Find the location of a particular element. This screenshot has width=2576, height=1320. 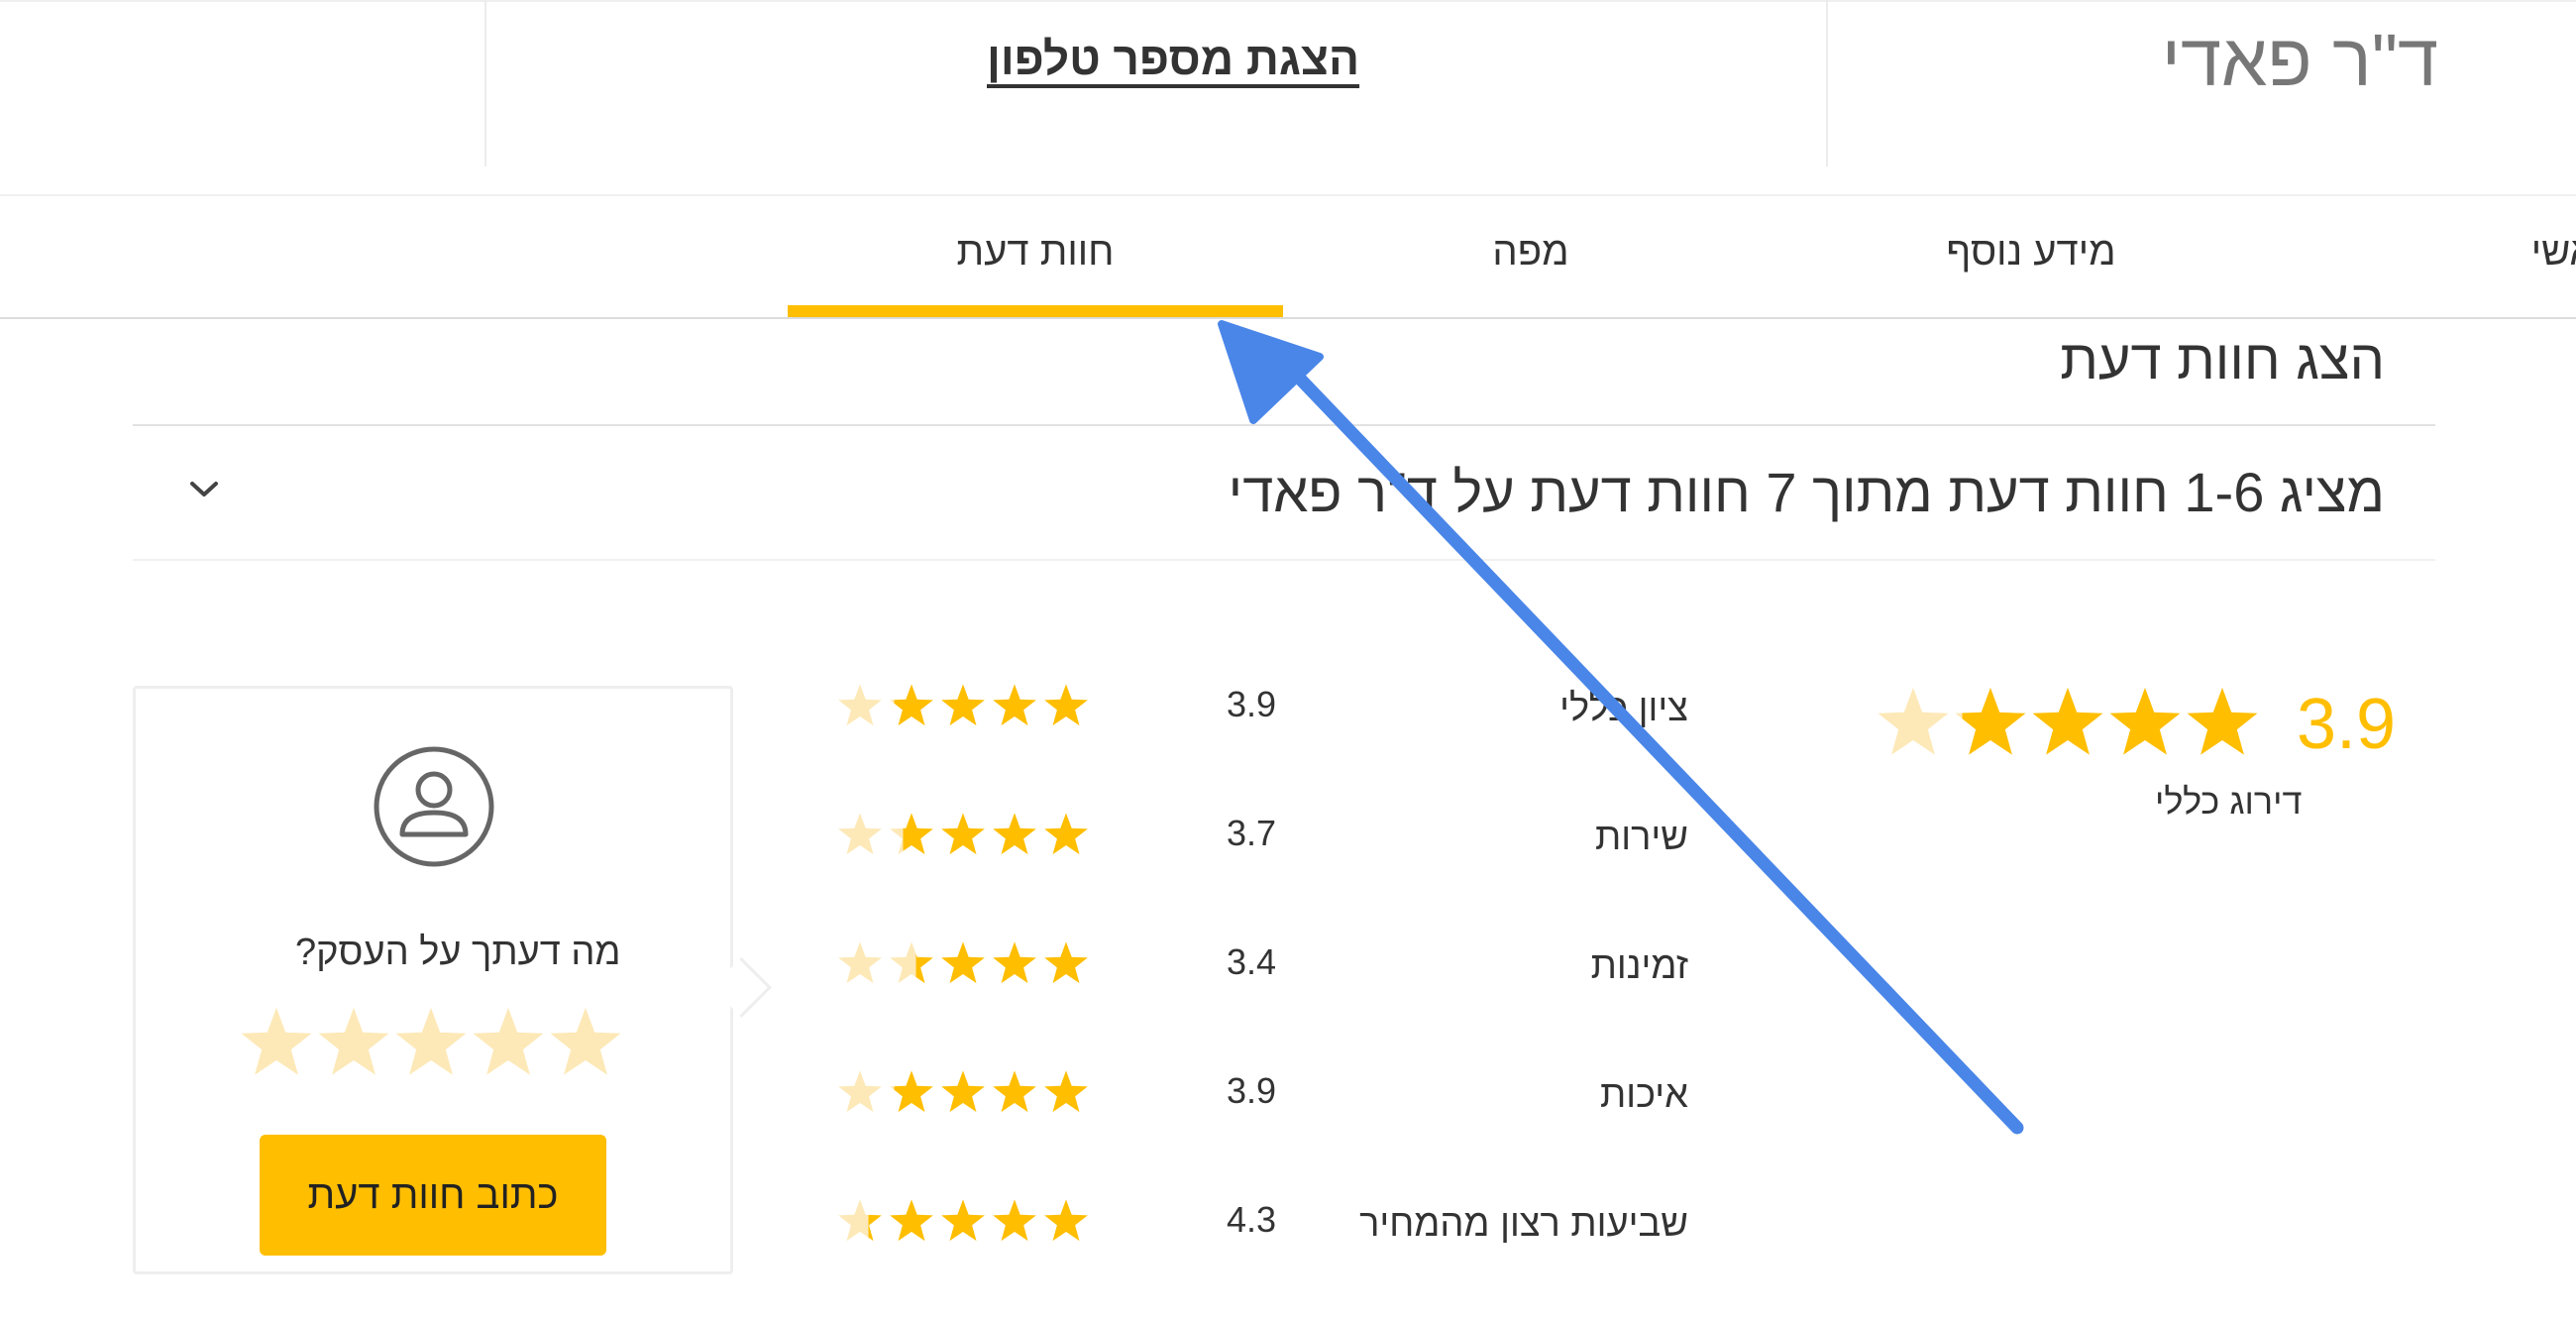

category-label: שירות is located at coordinates (1641, 837).